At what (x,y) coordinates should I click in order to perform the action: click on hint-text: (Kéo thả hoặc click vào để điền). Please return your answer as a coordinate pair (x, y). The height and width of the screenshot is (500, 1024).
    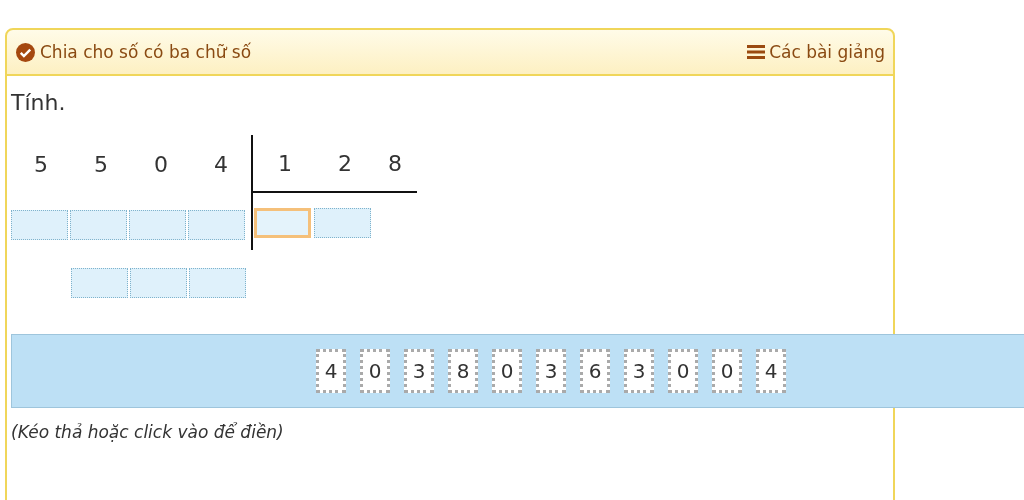
    Looking at the image, I should click on (148, 432).